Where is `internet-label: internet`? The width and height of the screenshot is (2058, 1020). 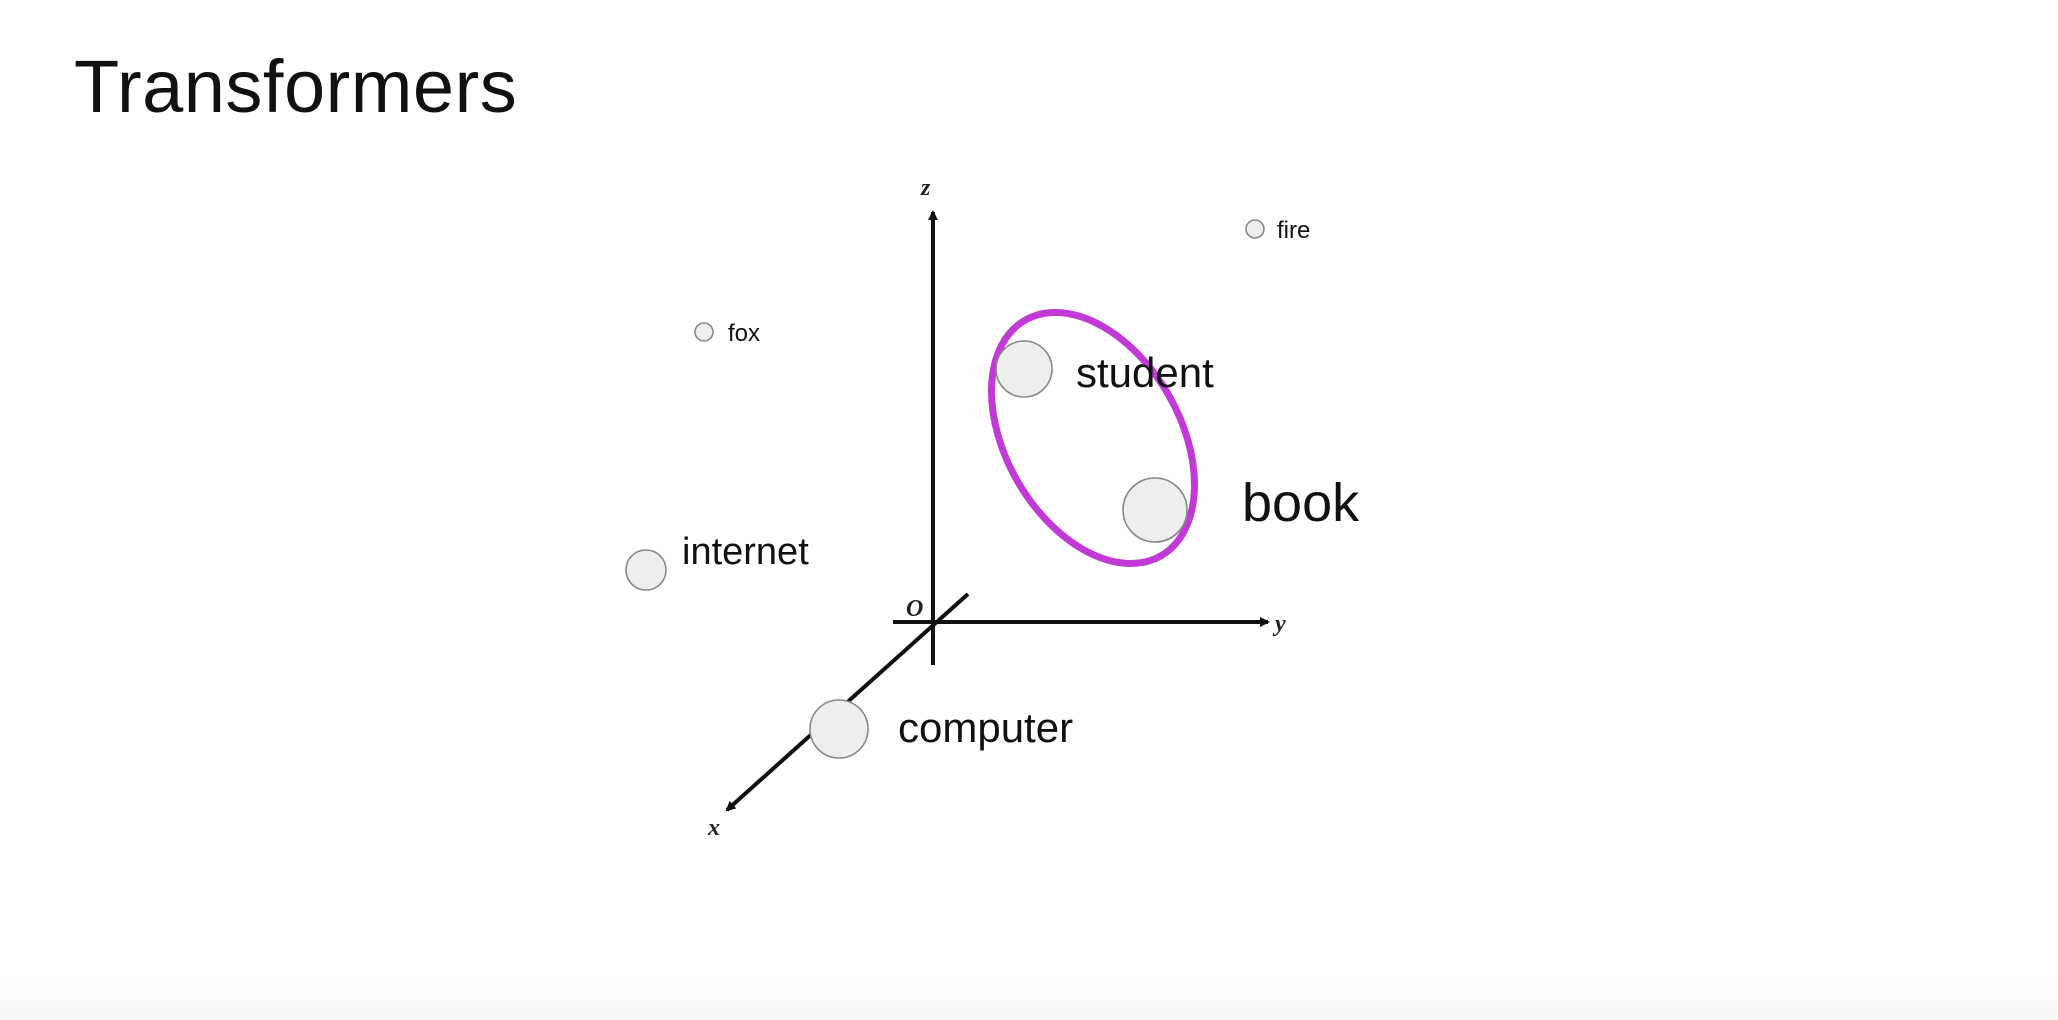 internet-label: internet is located at coordinates (745, 552).